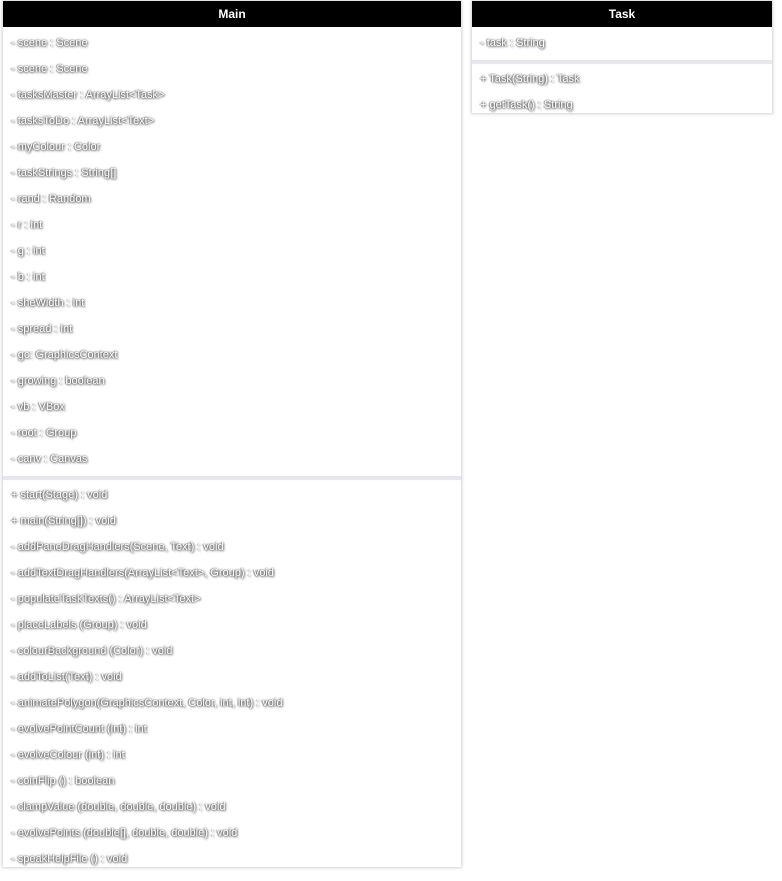 The image size is (782, 881). Describe the element at coordinates (622, 43) in the screenshot. I see `class-task-attributes: - task : String` at that location.